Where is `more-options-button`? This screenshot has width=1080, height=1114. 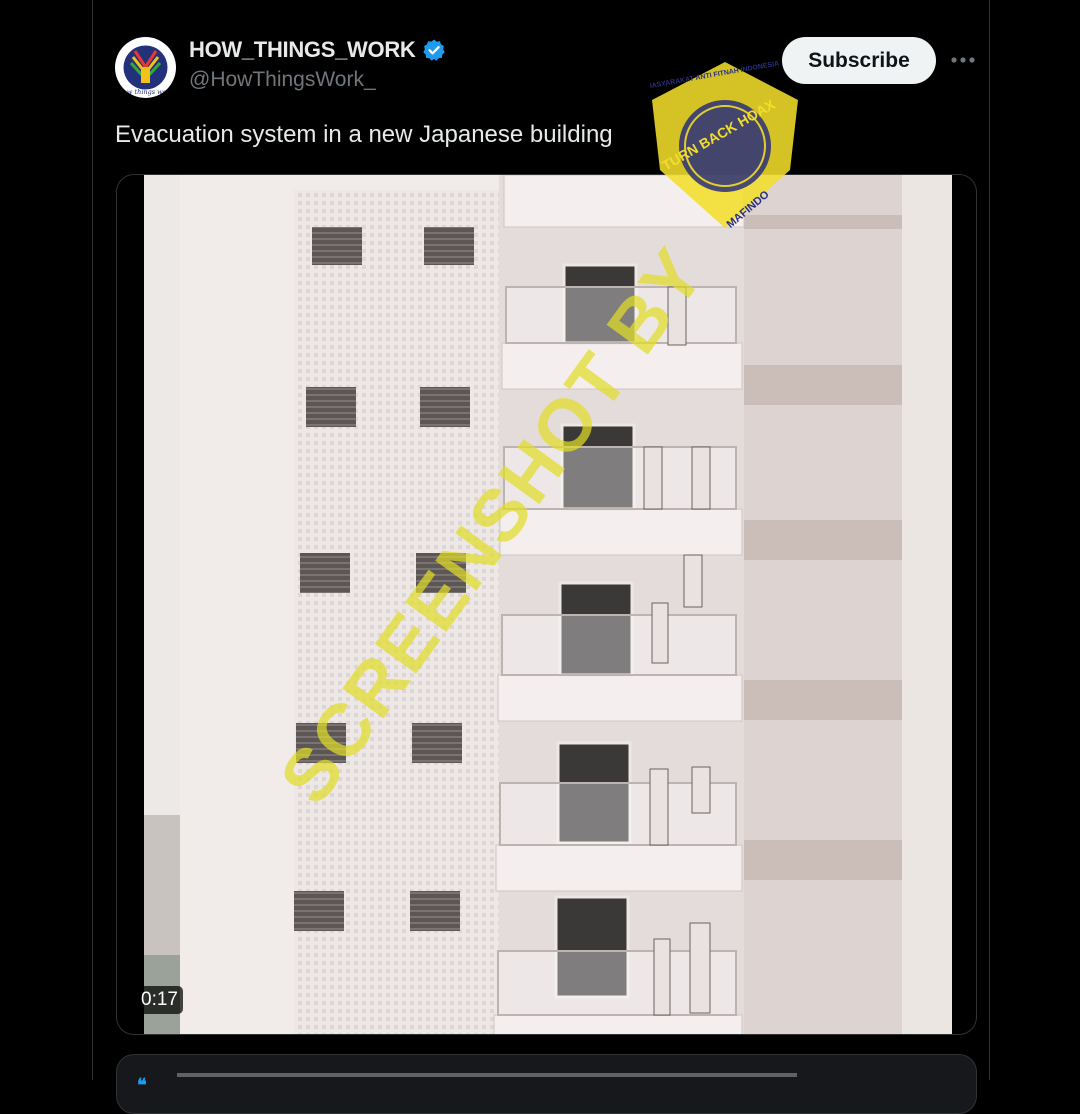 more-options-button is located at coordinates (963, 60).